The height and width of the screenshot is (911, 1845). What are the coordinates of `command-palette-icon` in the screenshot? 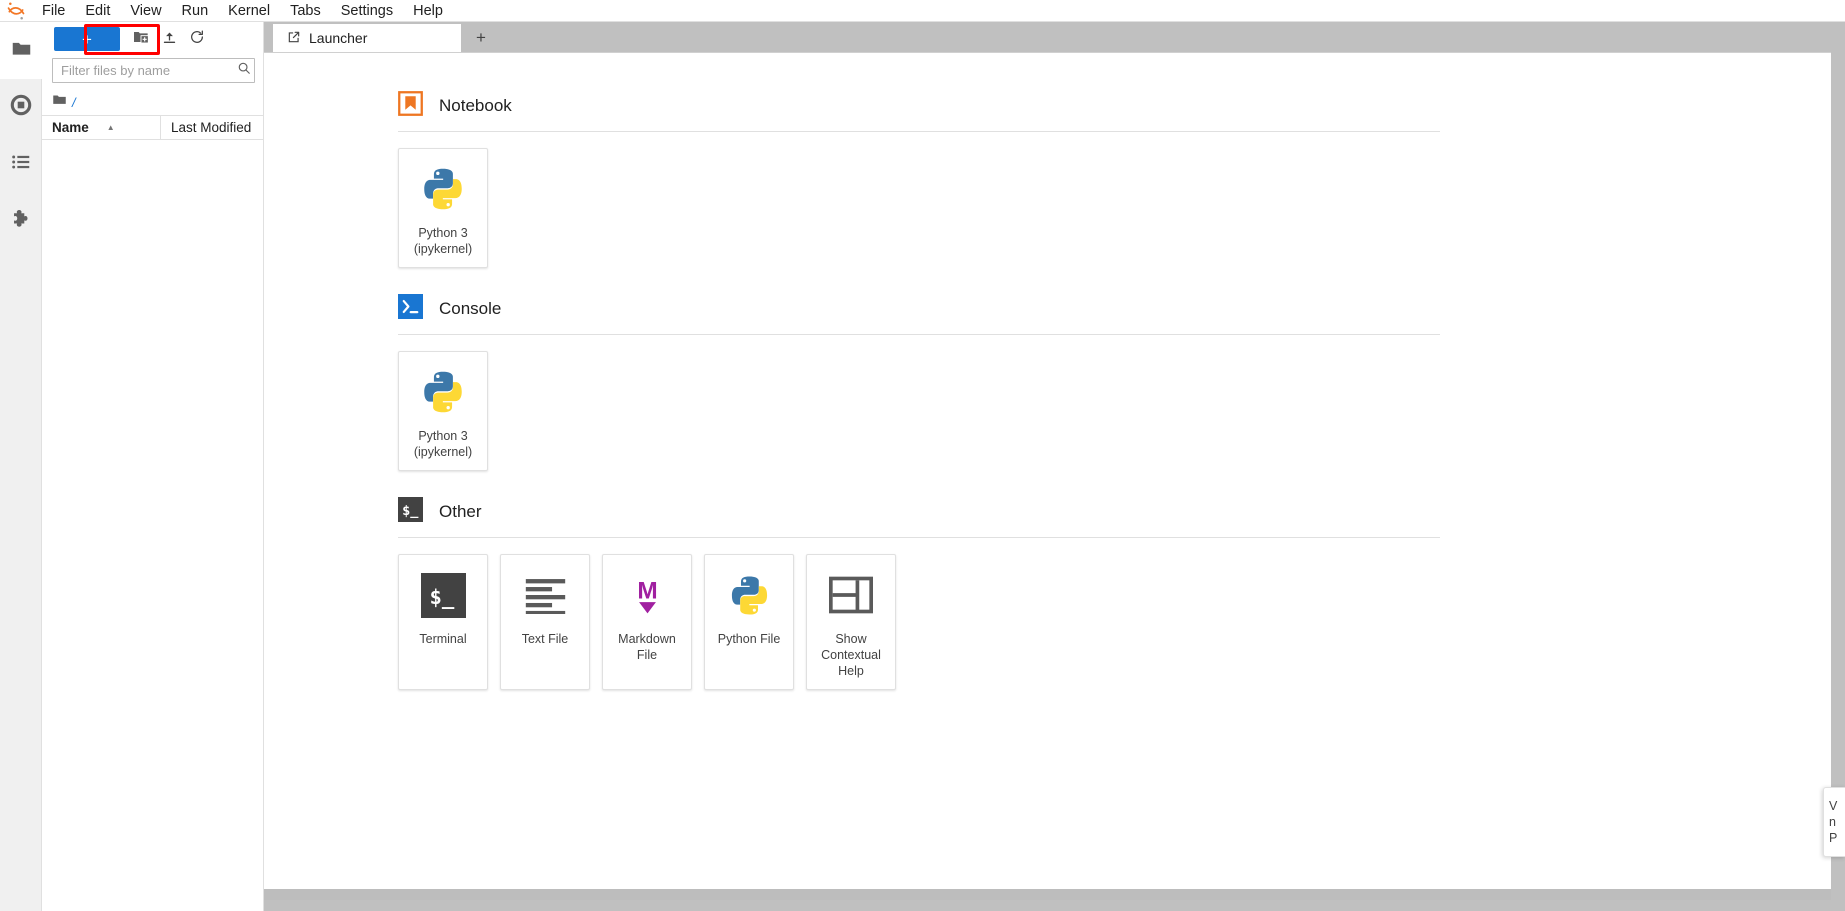 It's located at (21, 164).